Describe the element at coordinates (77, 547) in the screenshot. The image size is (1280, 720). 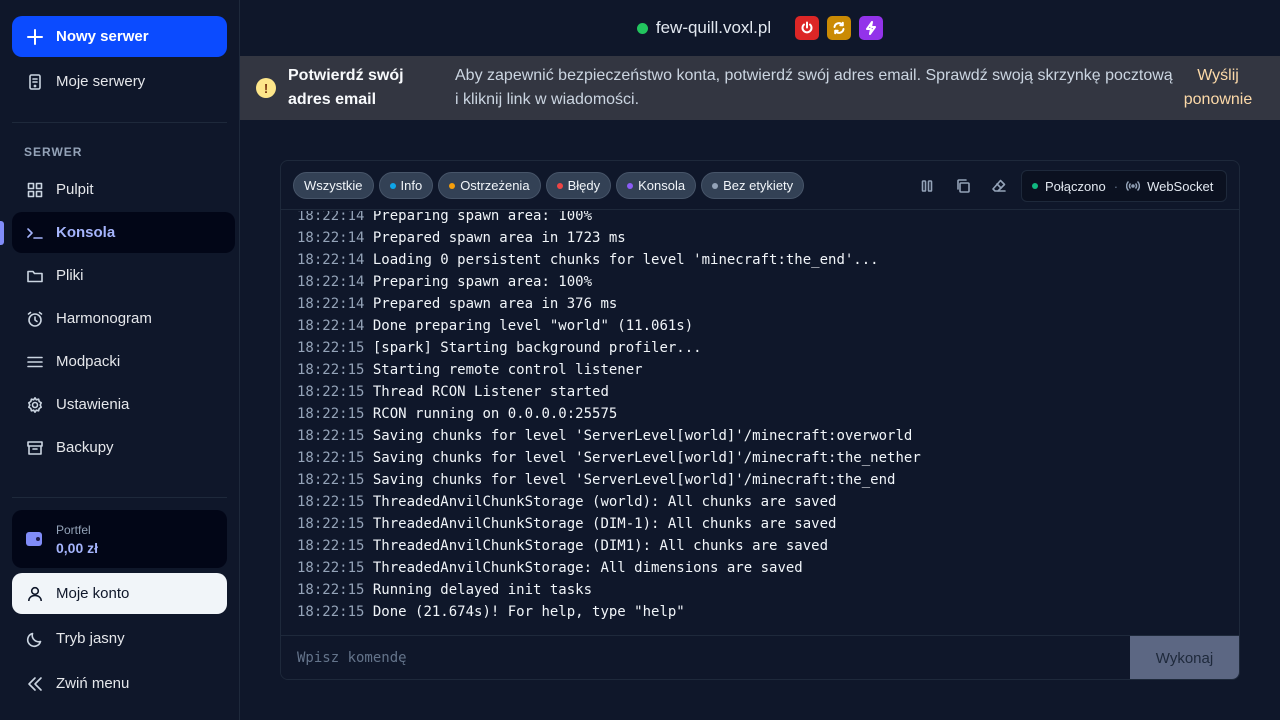
I see `wallet-balance: 0,00 zł` at that location.